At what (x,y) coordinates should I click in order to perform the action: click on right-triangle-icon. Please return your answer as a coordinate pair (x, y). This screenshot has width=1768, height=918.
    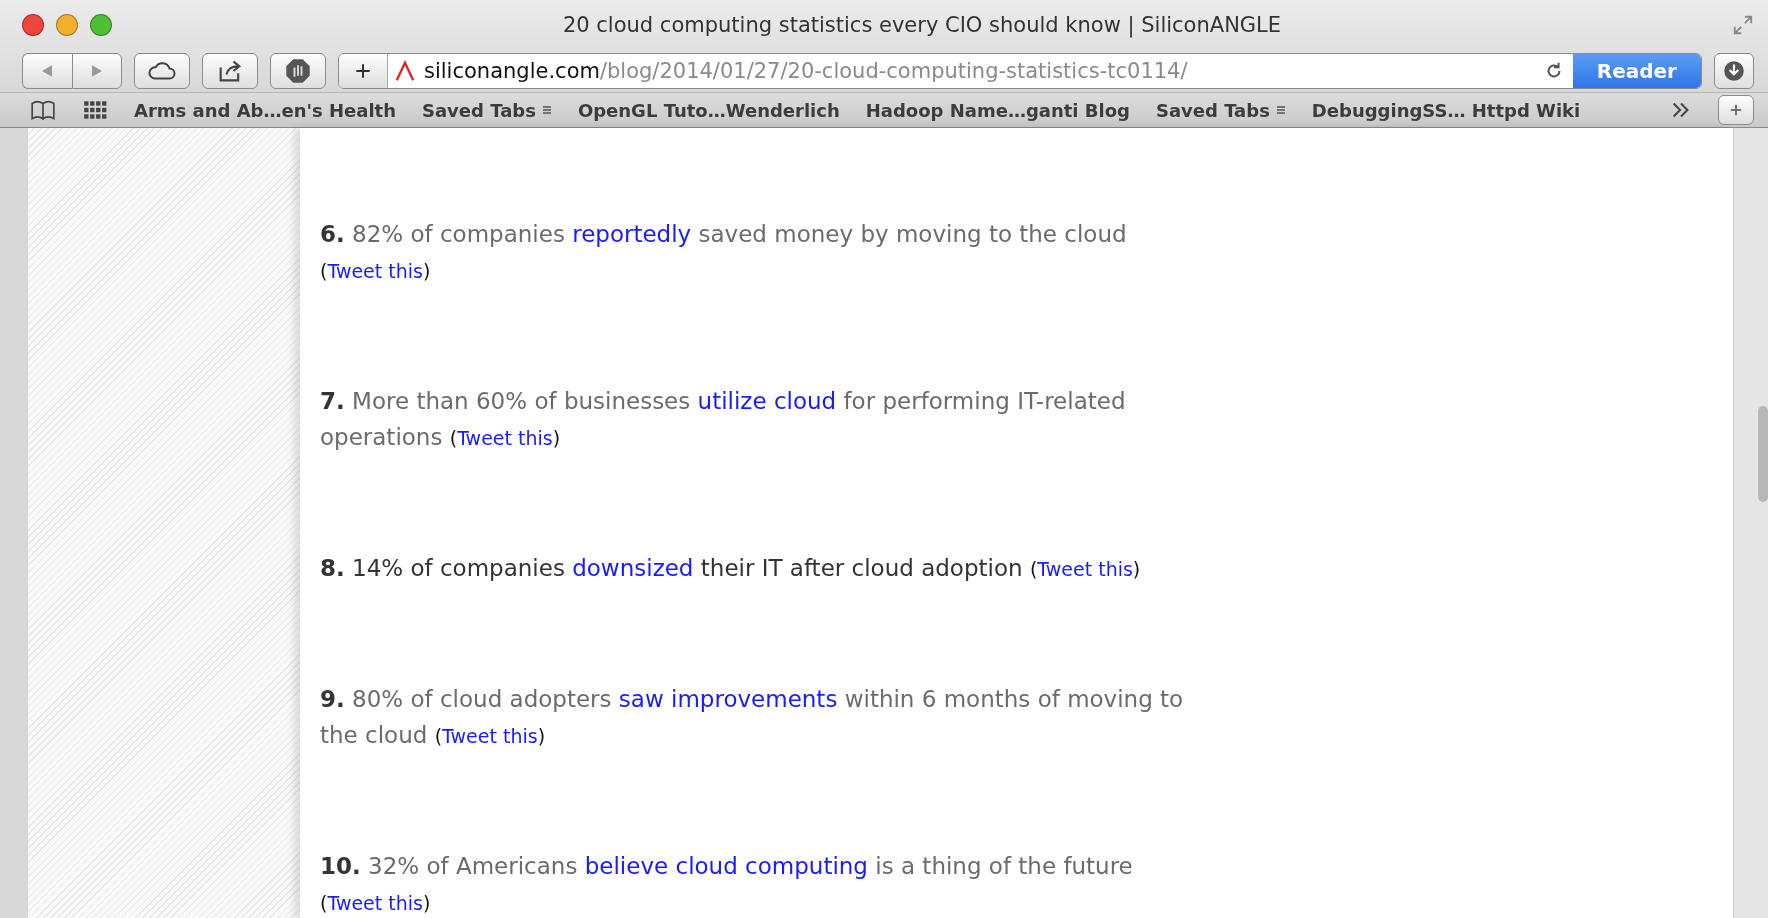
    Looking at the image, I should click on (96, 71).